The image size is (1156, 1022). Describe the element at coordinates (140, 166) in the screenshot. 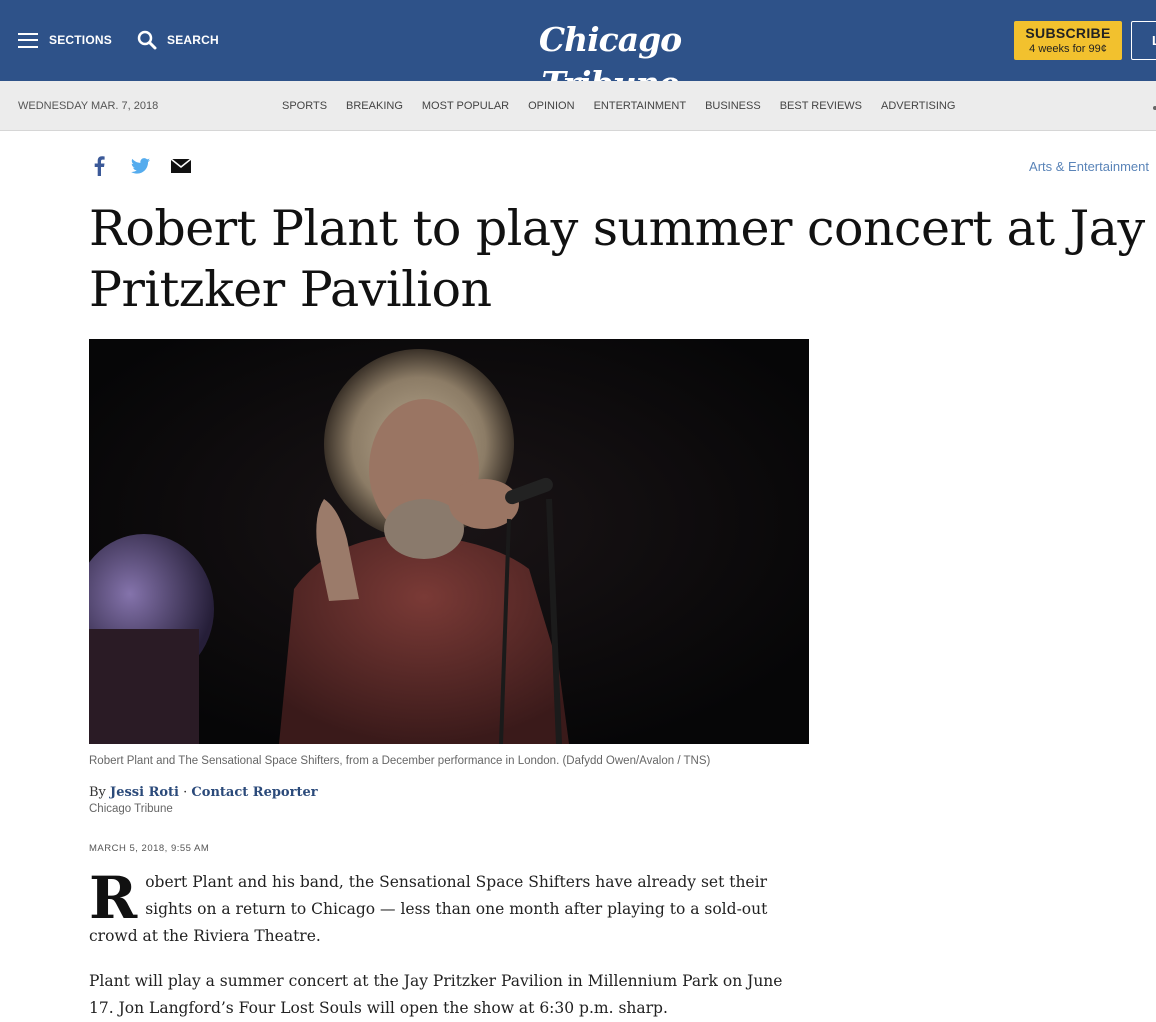

I see `twitter-icon` at that location.